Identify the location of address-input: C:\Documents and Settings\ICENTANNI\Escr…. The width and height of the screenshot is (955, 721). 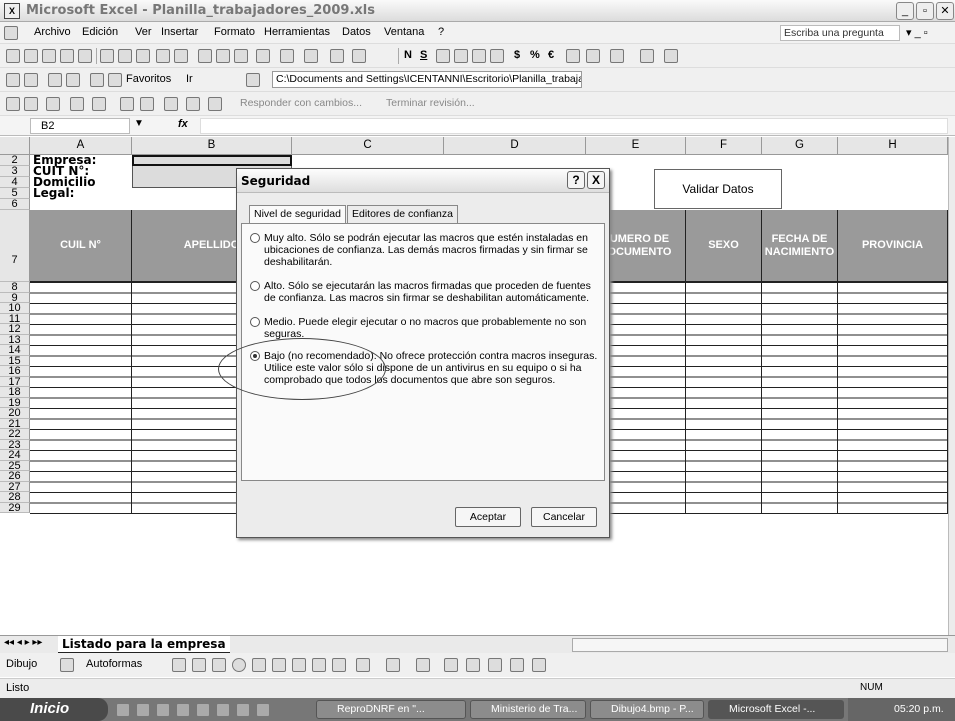
(427, 79).